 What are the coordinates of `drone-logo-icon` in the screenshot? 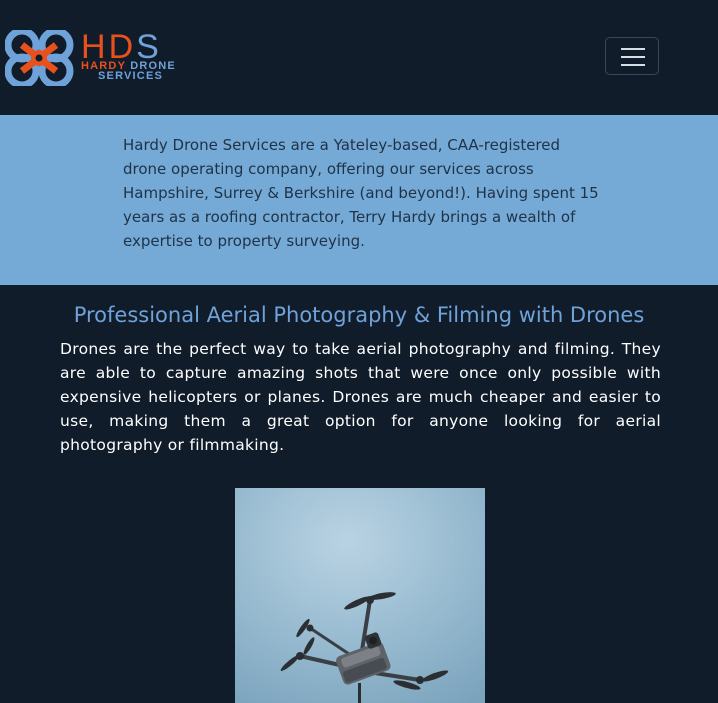 It's located at (39, 58).